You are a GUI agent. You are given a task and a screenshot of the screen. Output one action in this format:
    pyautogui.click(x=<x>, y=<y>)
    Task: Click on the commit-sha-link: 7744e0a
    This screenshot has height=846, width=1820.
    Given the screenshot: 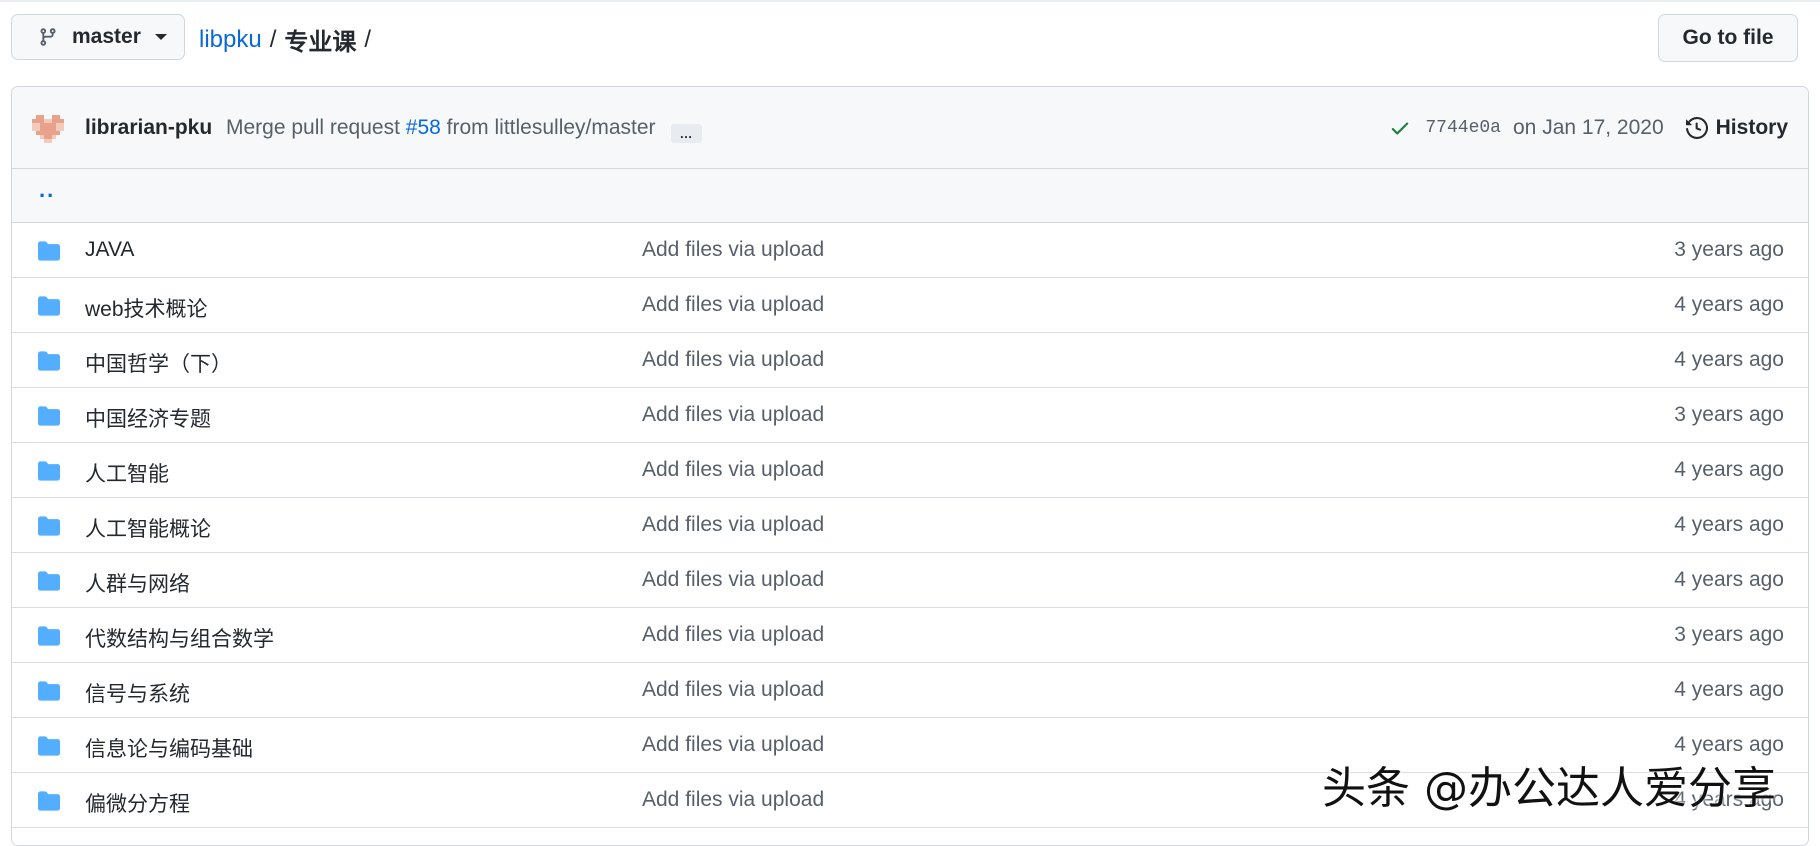 What is the action you would take?
    pyautogui.click(x=1463, y=128)
    